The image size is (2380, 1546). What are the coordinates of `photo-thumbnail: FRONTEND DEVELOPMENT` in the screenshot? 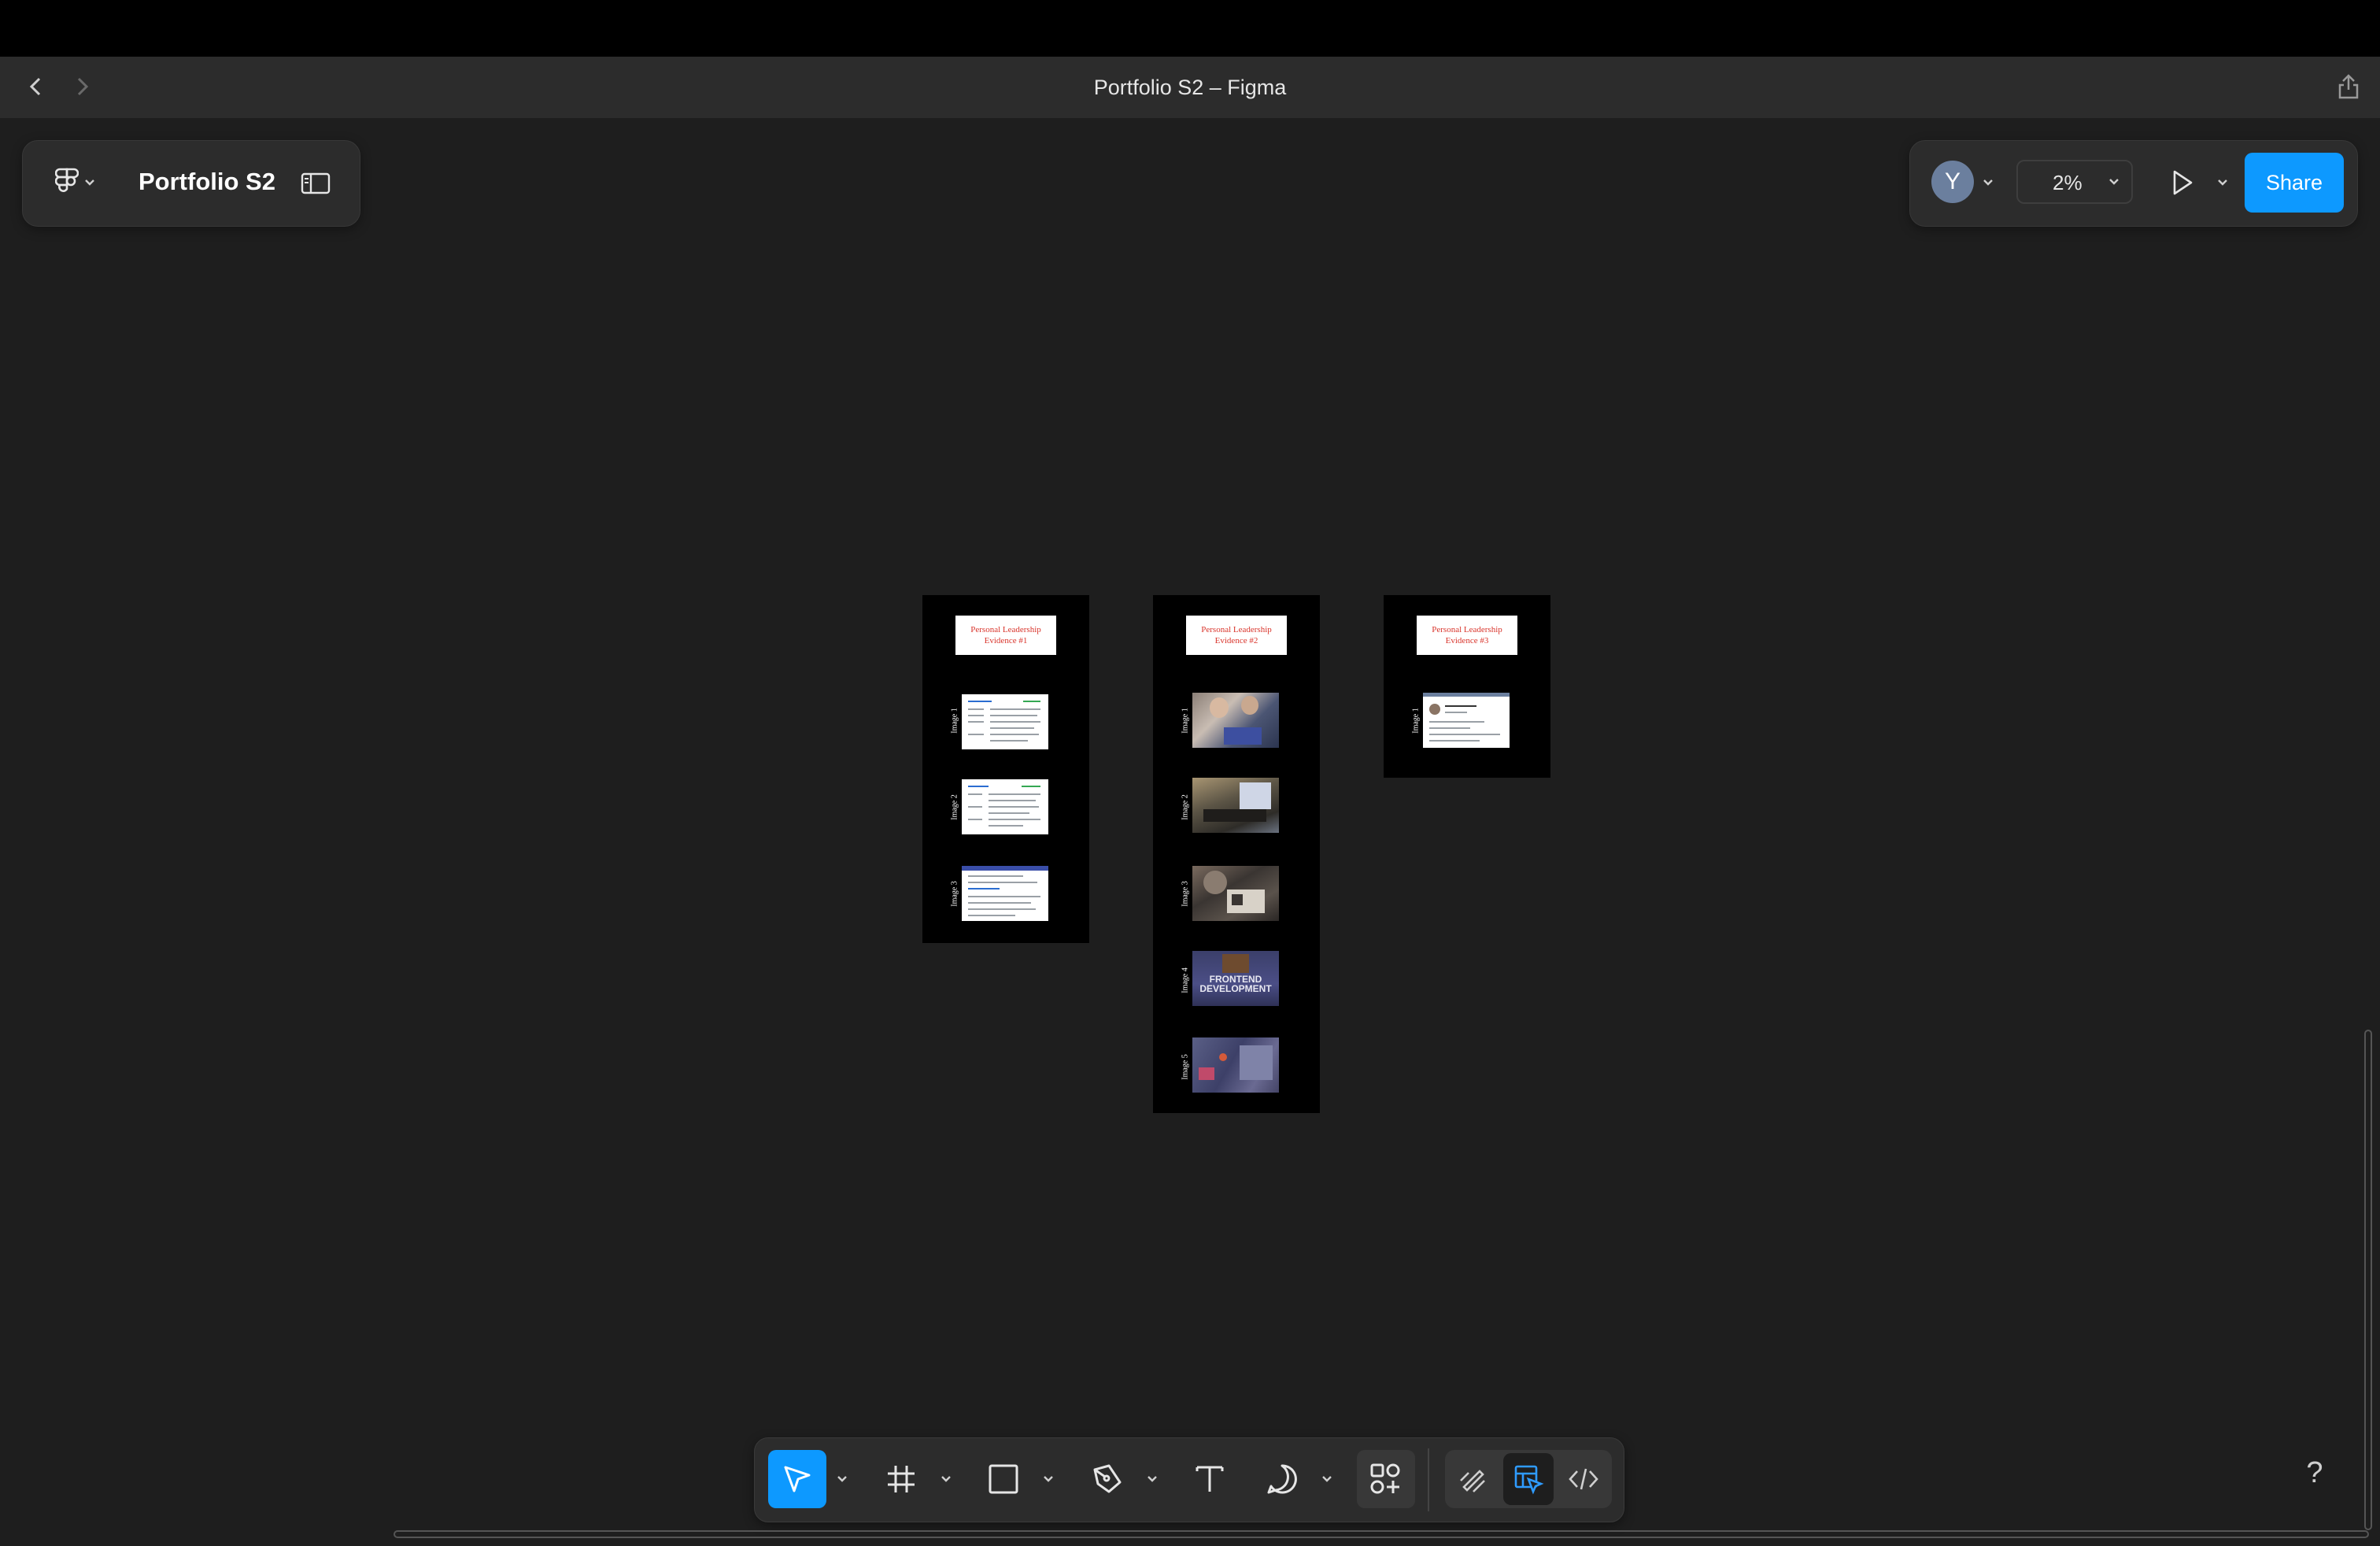 It's located at (1235, 979).